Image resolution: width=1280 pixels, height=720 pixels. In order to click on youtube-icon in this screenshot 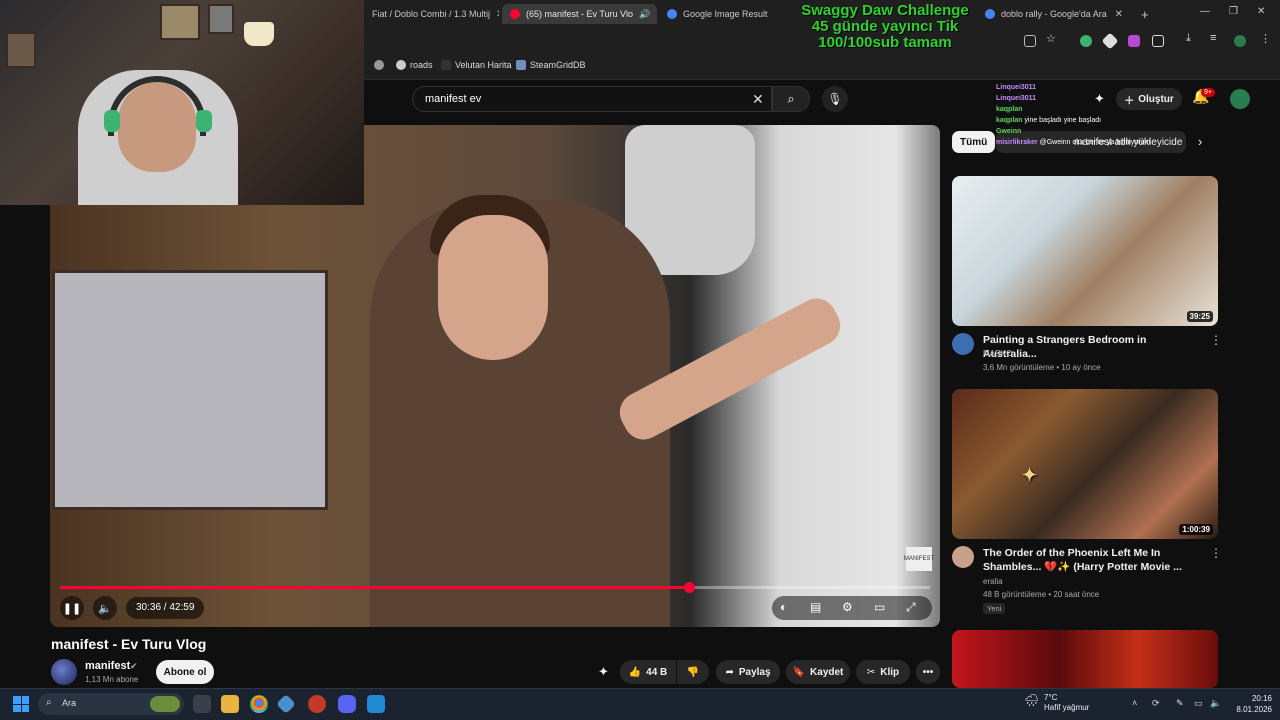, I will do `click(515, 14)`.